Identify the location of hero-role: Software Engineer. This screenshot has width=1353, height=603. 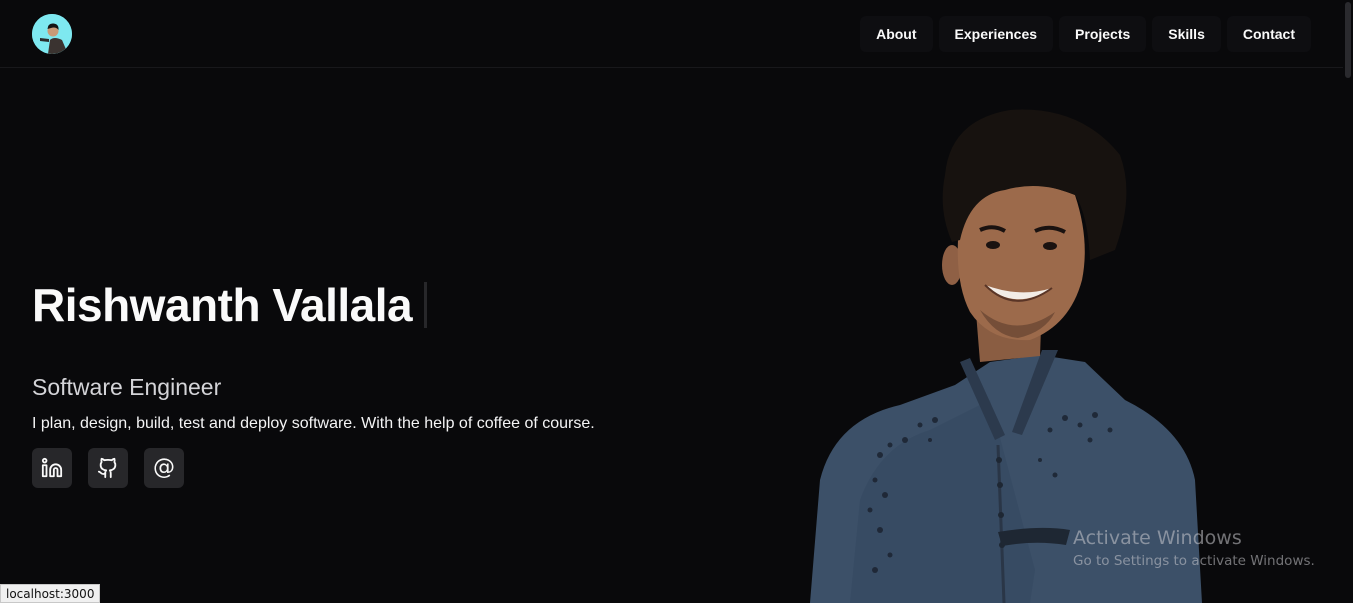
(127, 387).